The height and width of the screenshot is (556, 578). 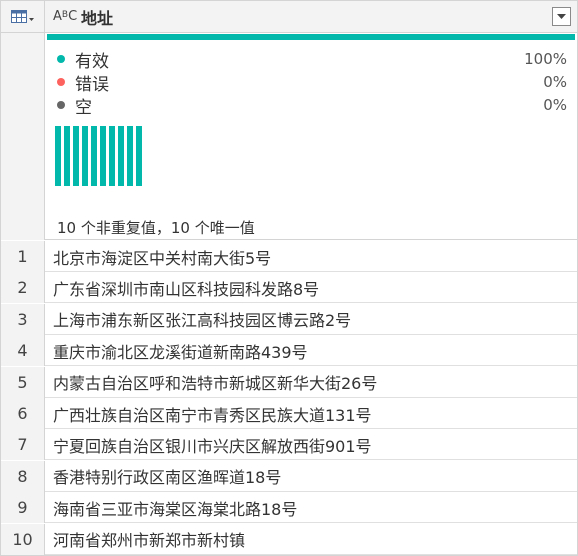 I want to click on value-distribution-chart, so click(x=100, y=156).